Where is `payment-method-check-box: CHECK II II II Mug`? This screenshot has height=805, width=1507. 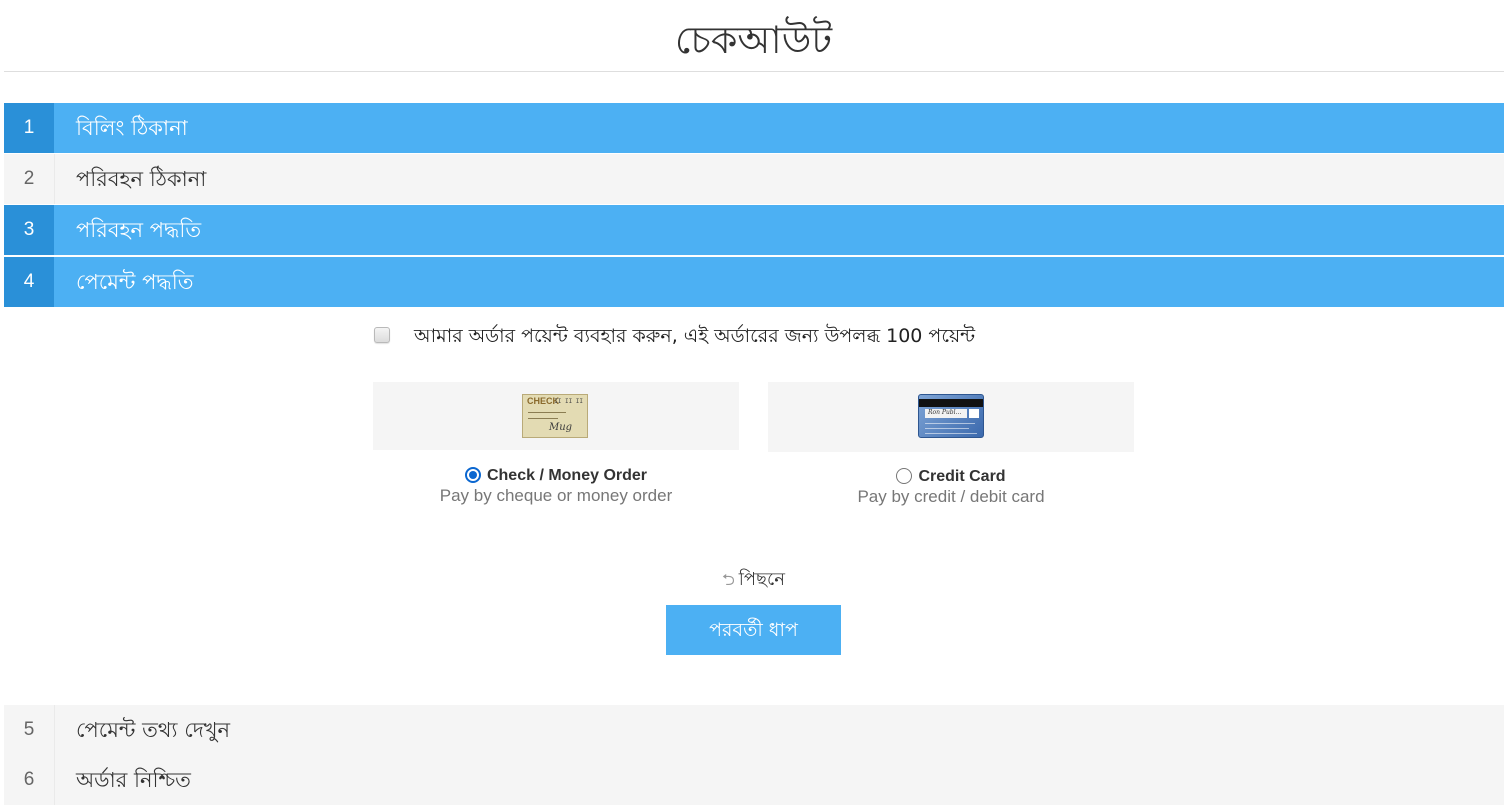
payment-method-check-box: CHECK II II II Mug is located at coordinates (556, 416).